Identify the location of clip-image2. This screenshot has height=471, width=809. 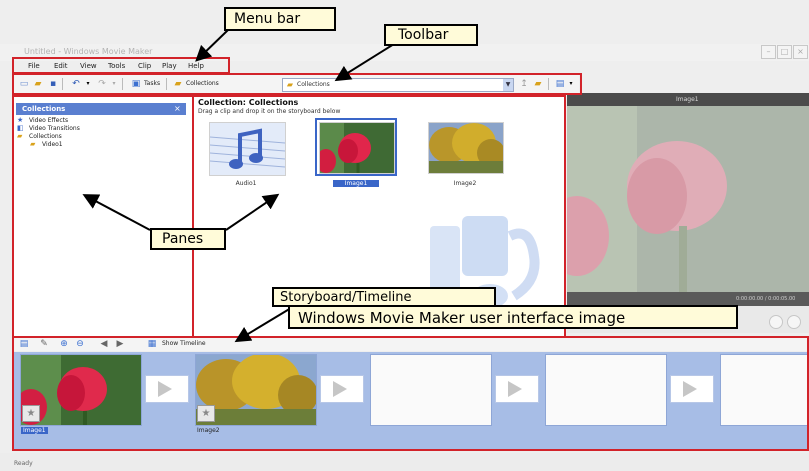
(466, 148).